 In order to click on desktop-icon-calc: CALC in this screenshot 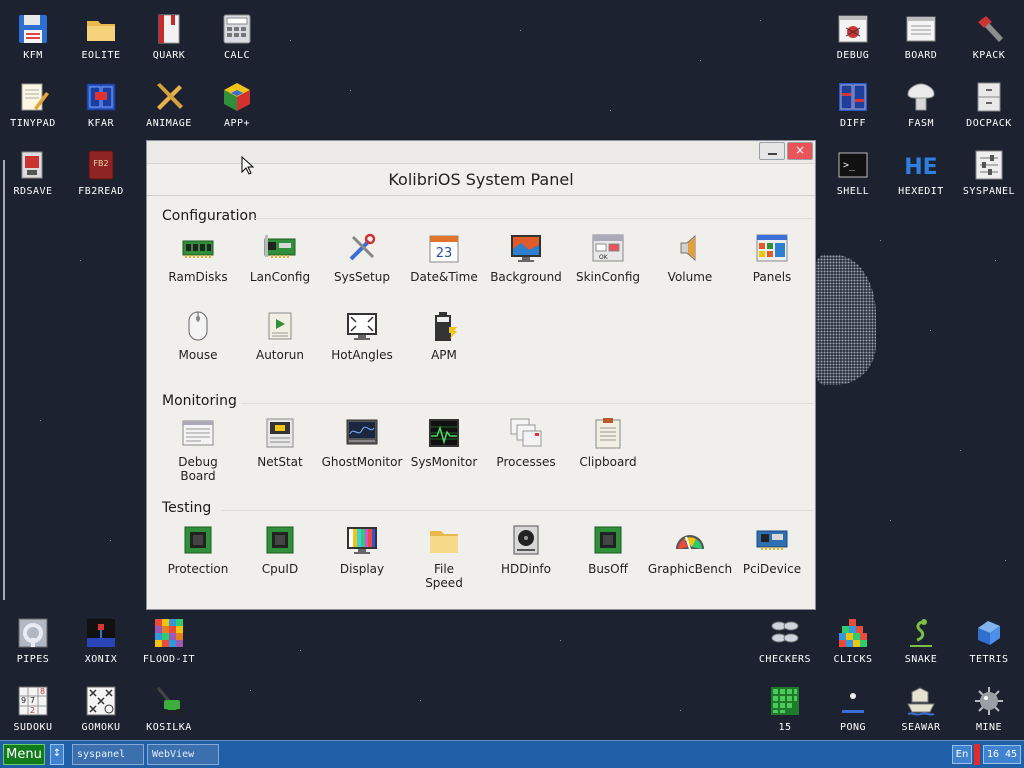, I will do `click(237, 37)`.